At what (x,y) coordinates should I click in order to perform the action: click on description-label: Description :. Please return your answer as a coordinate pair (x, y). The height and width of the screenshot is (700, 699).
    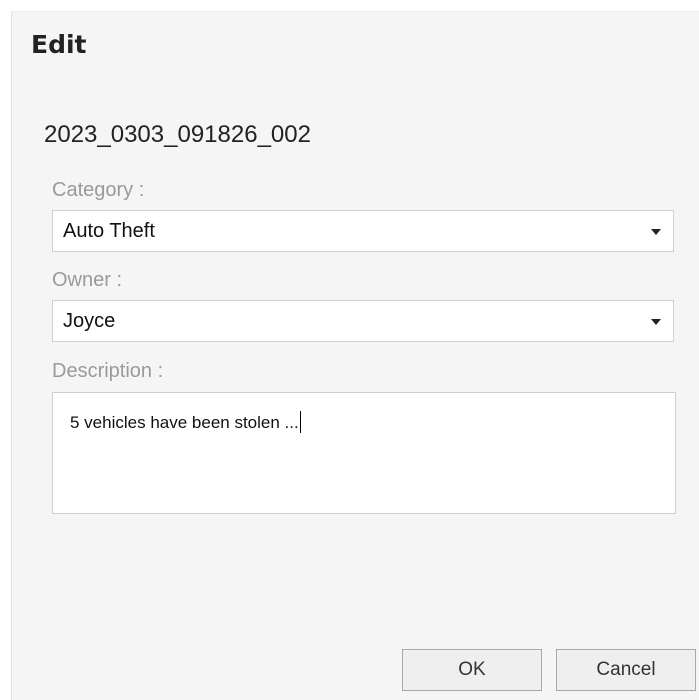
    Looking at the image, I should click on (108, 371).